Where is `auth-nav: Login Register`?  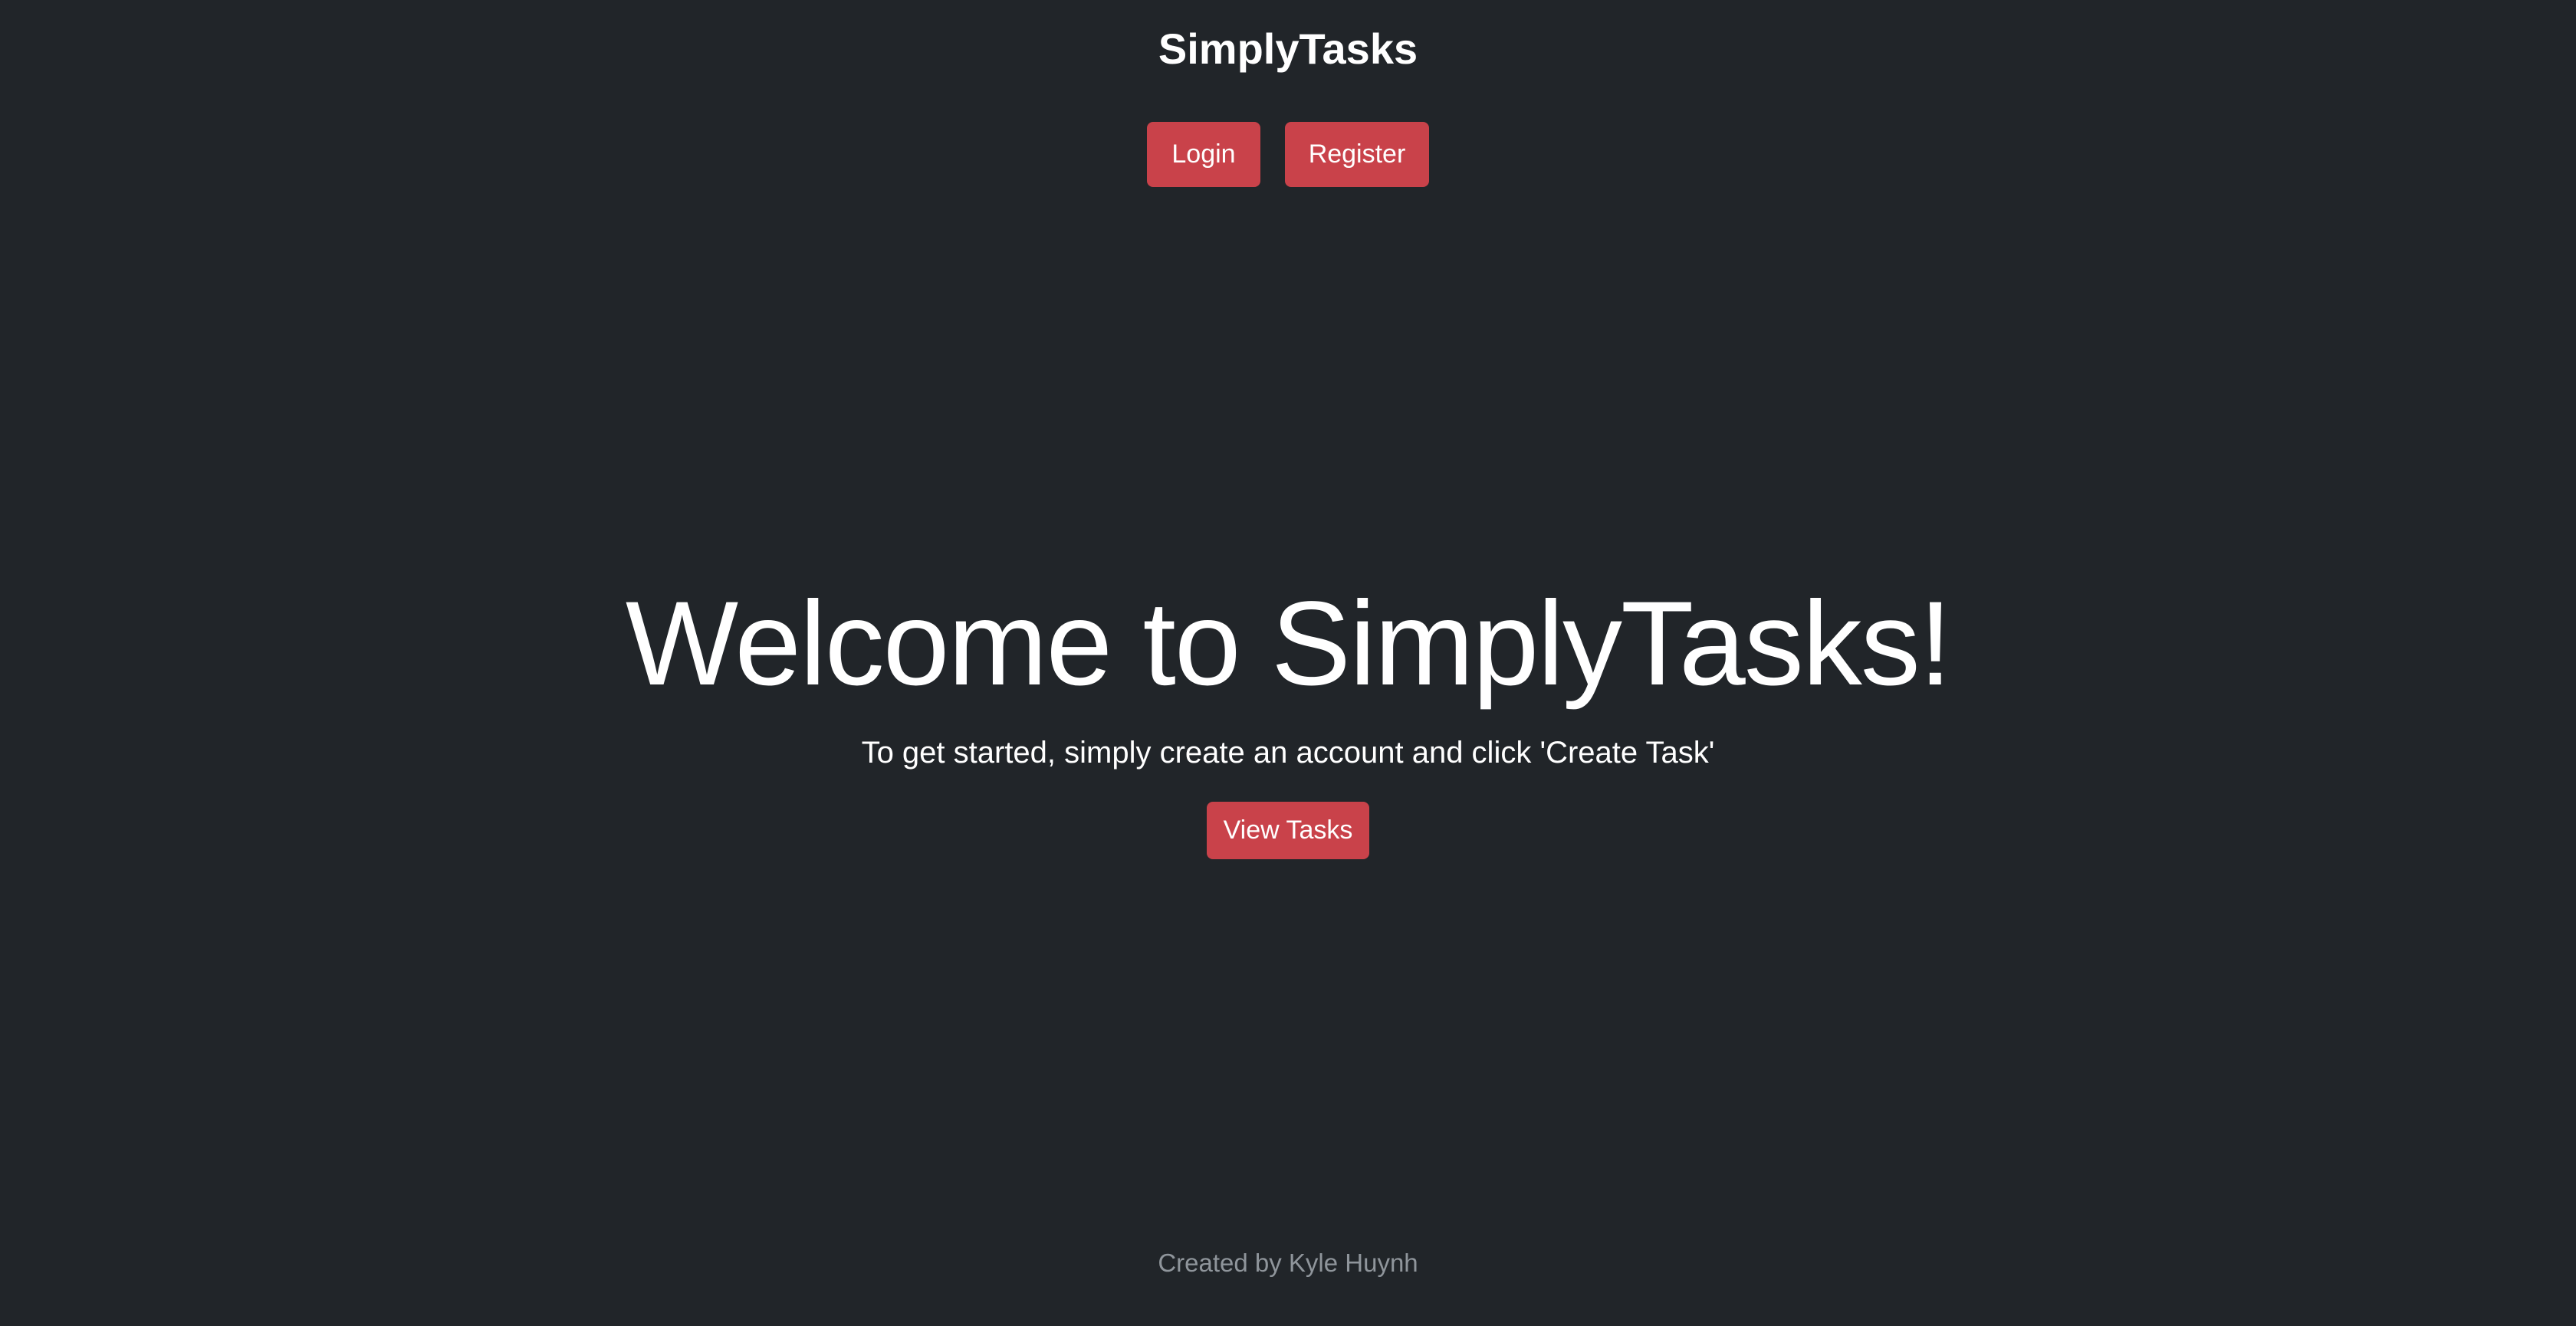 auth-nav: Login Register is located at coordinates (1288, 154).